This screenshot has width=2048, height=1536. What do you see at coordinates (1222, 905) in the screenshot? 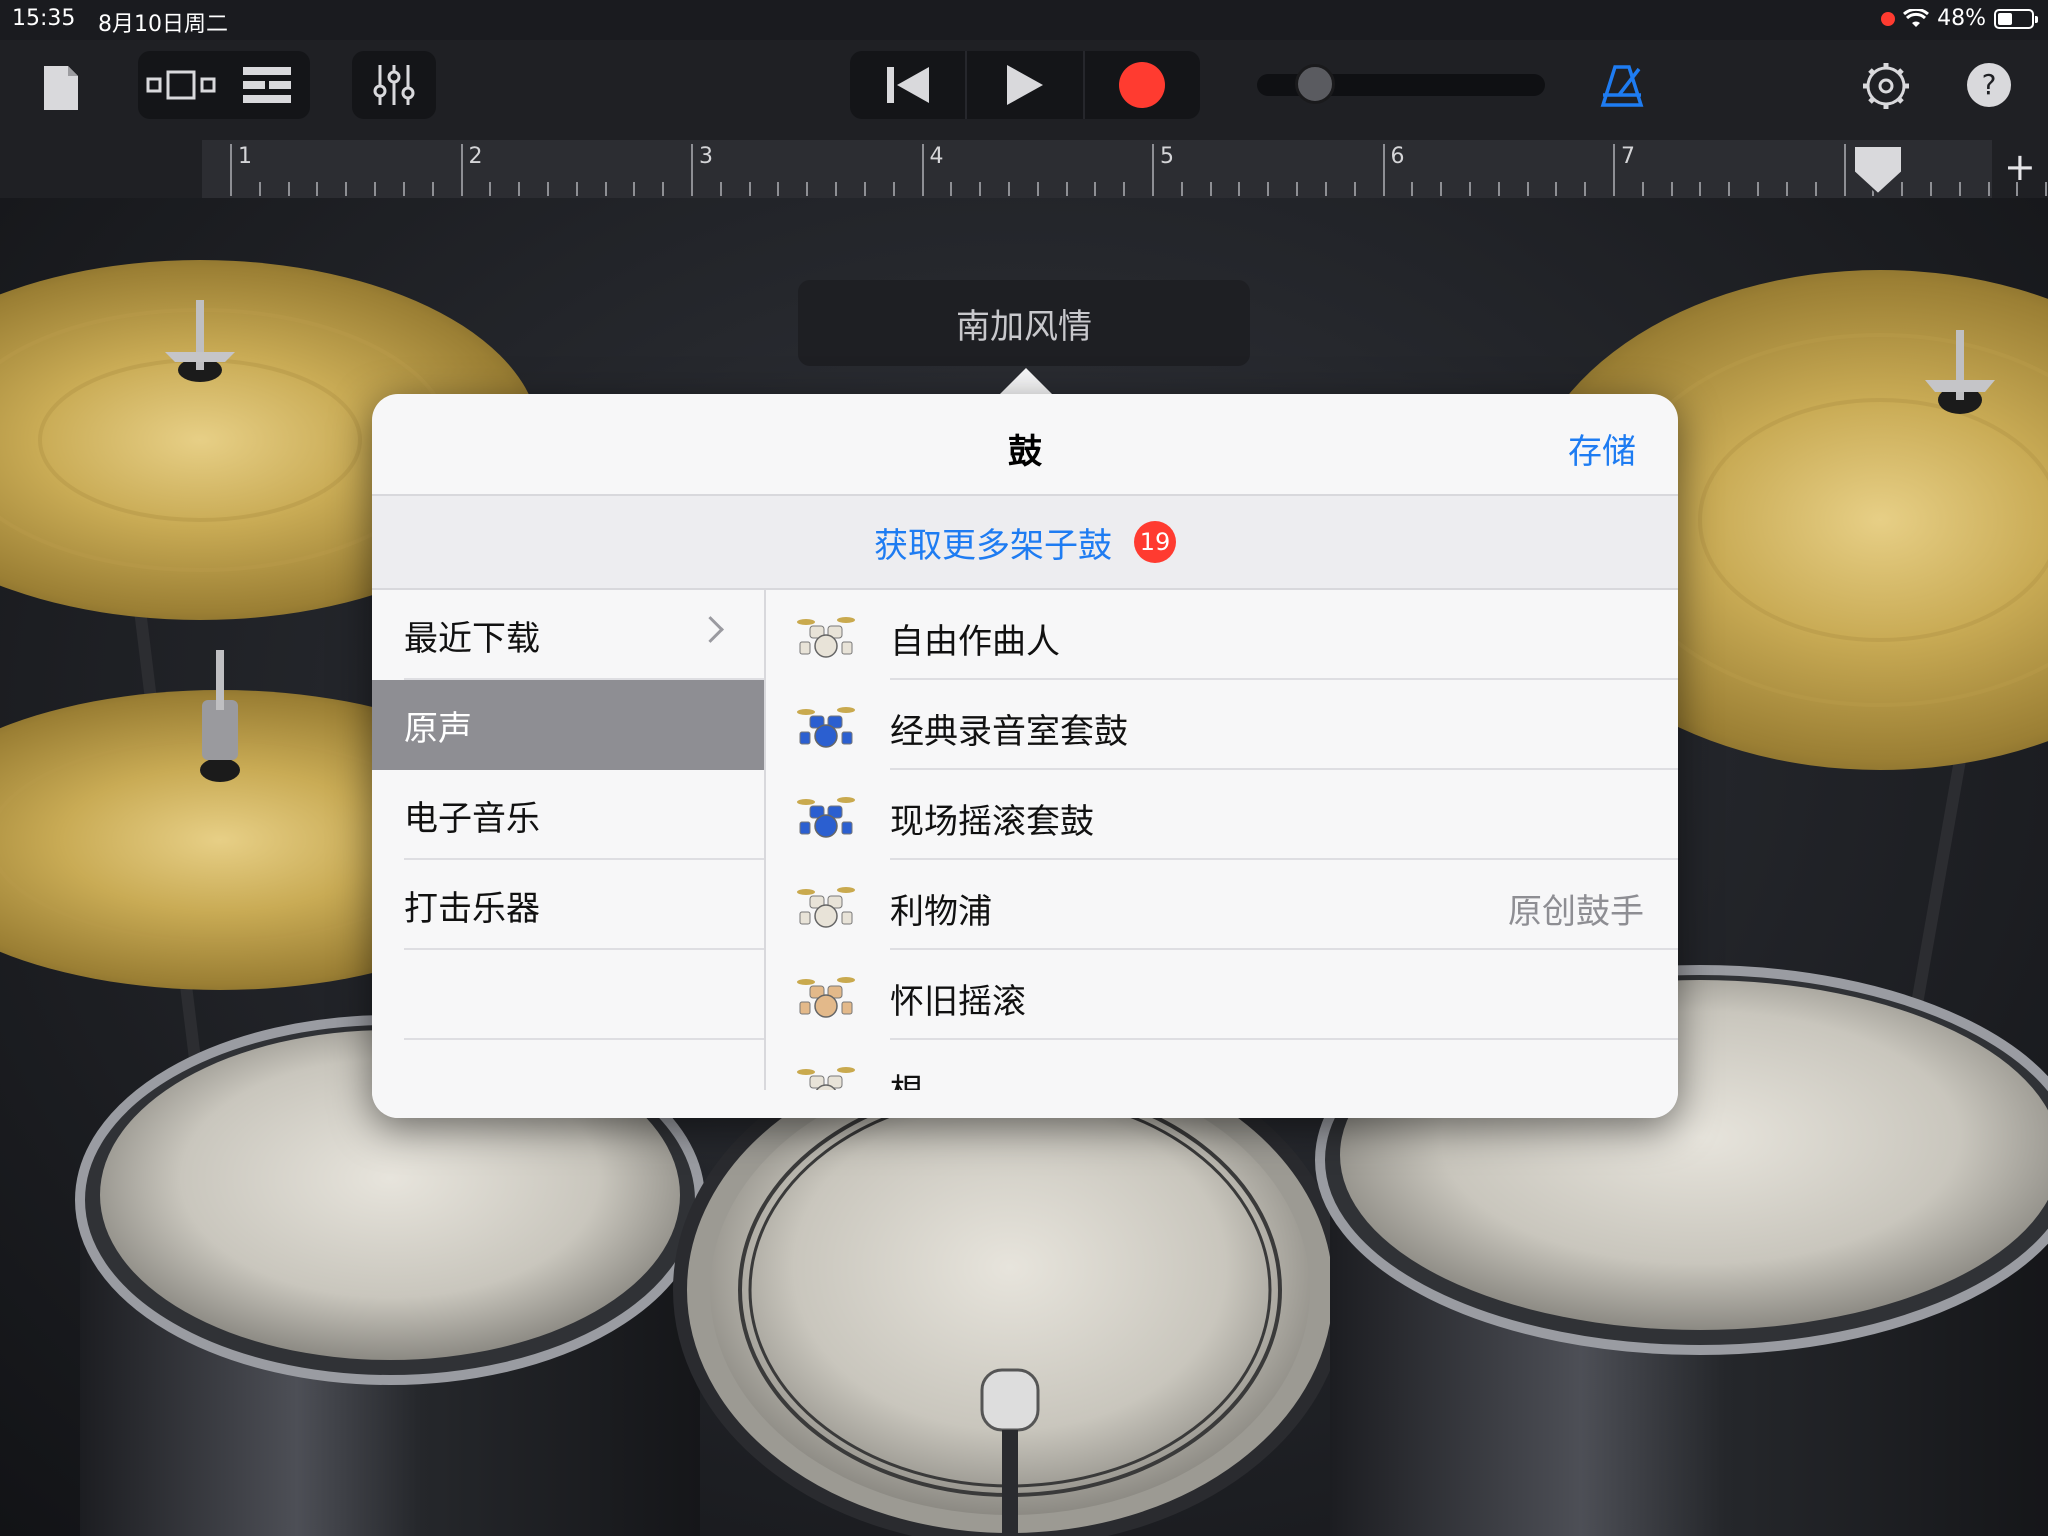
I see `kit-list-item: 利物浦 原创鼓手` at bounding box center [1222, 905].